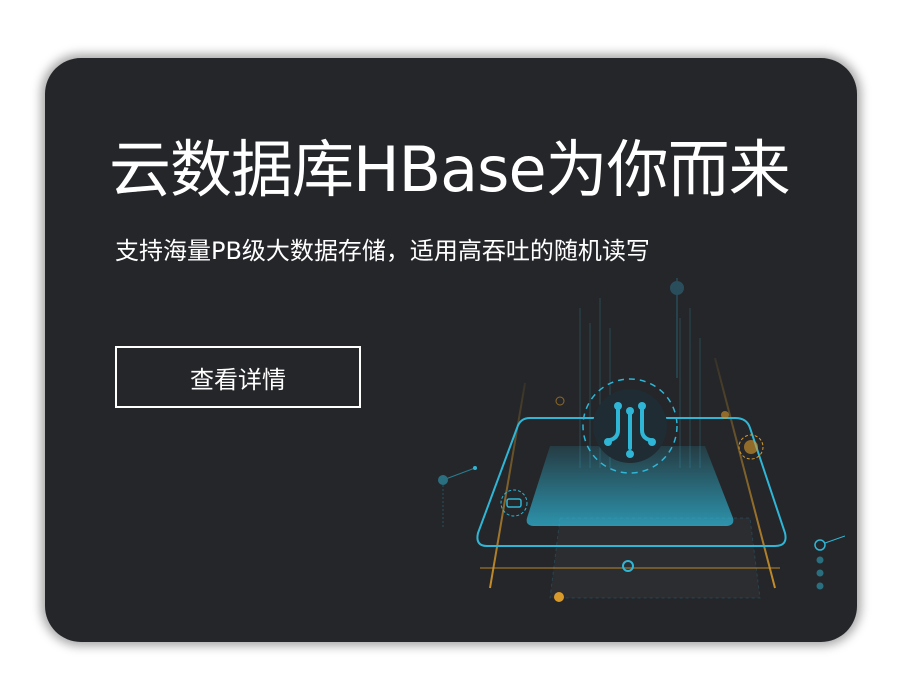 The height and width of the screenshot is (700, 900). I want to click on bottom-ring, so click(628, 566).